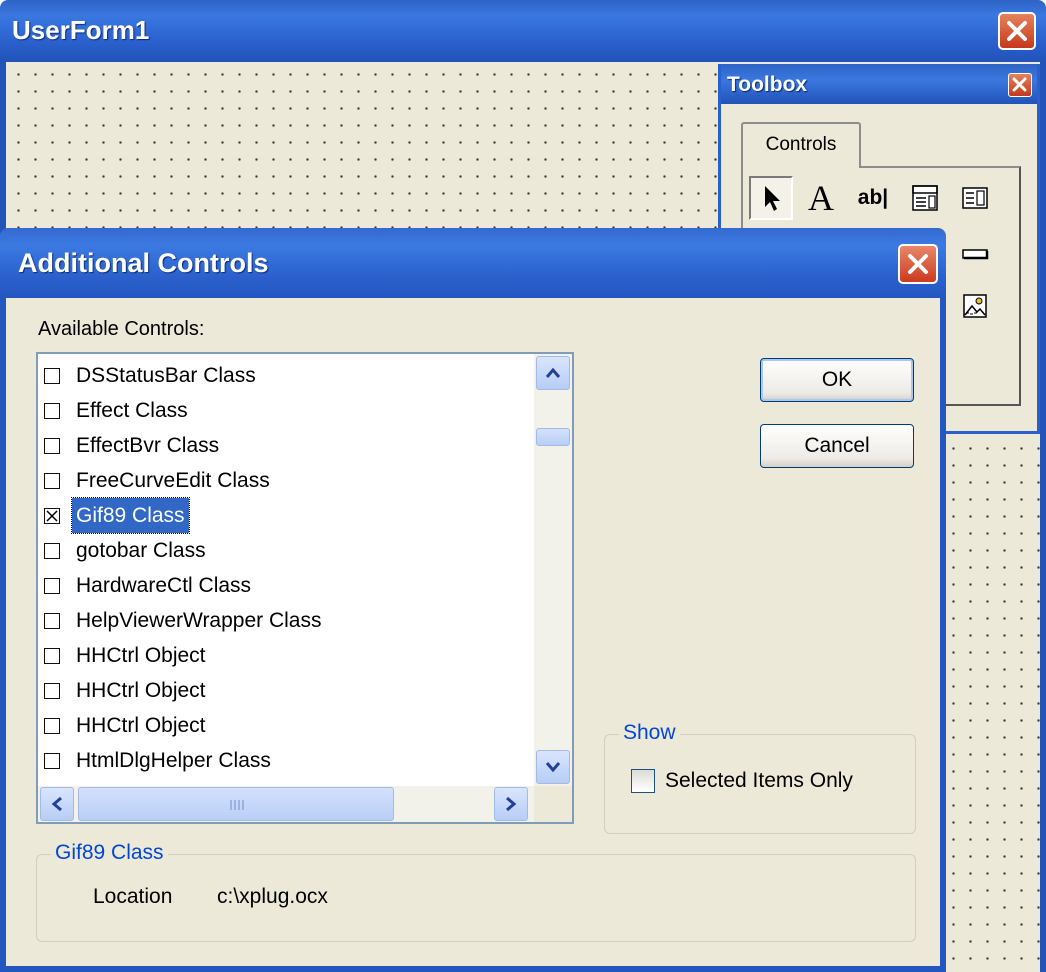 The width and height of the screenshot is (1046, 972). I want to click on list-item: Gif89 Class, so click(283, 515).